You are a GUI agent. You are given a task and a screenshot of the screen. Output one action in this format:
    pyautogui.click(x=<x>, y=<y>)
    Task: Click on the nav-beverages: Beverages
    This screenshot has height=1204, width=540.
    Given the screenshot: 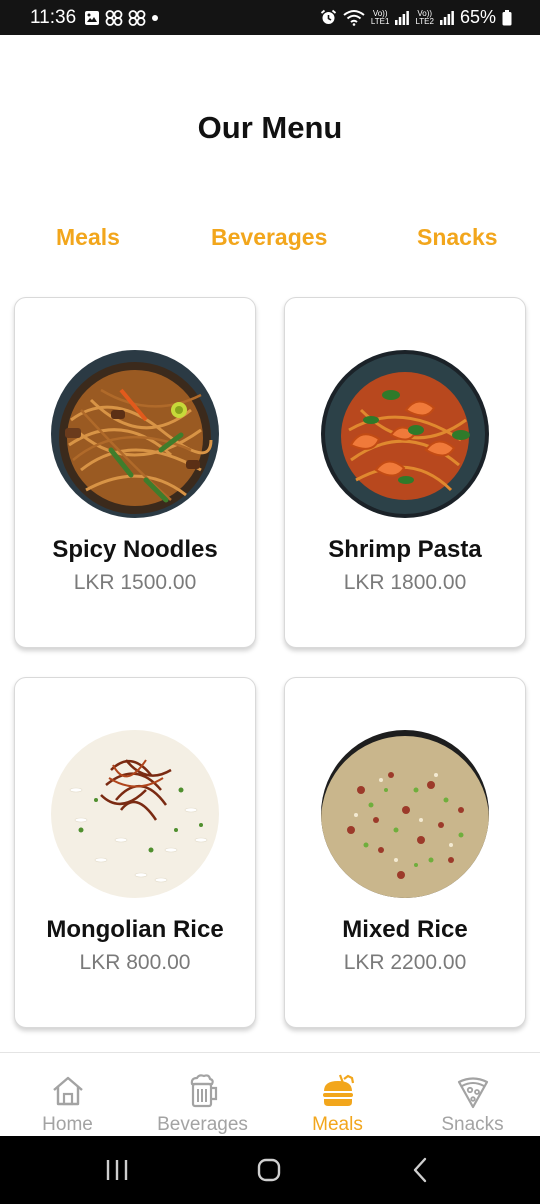 What is the action you would take?
    pyautogui.click(x=202, y=1095)
    